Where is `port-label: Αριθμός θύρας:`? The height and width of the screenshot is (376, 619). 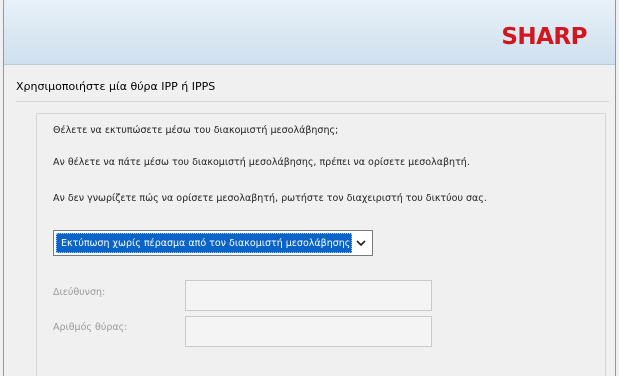 port-label: Αριθμός θύρας: is located at coordinates (90, 327).